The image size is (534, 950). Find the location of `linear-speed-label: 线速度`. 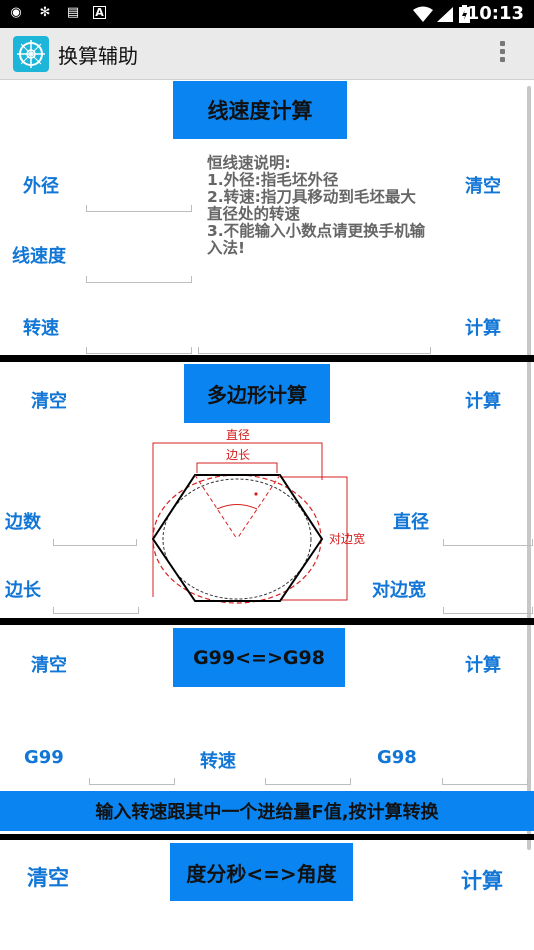

linear-speed-label: 线速度 is located at coordinates (39, 256).